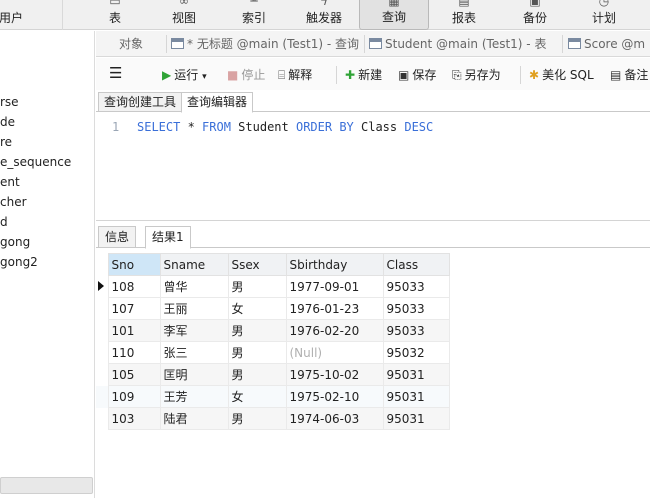 The image size is (650, 498). What do you see at coordinates (417, 75) in the screenshot?
I see `save-button: ▣ 保存` at bounding box center [417, 75].